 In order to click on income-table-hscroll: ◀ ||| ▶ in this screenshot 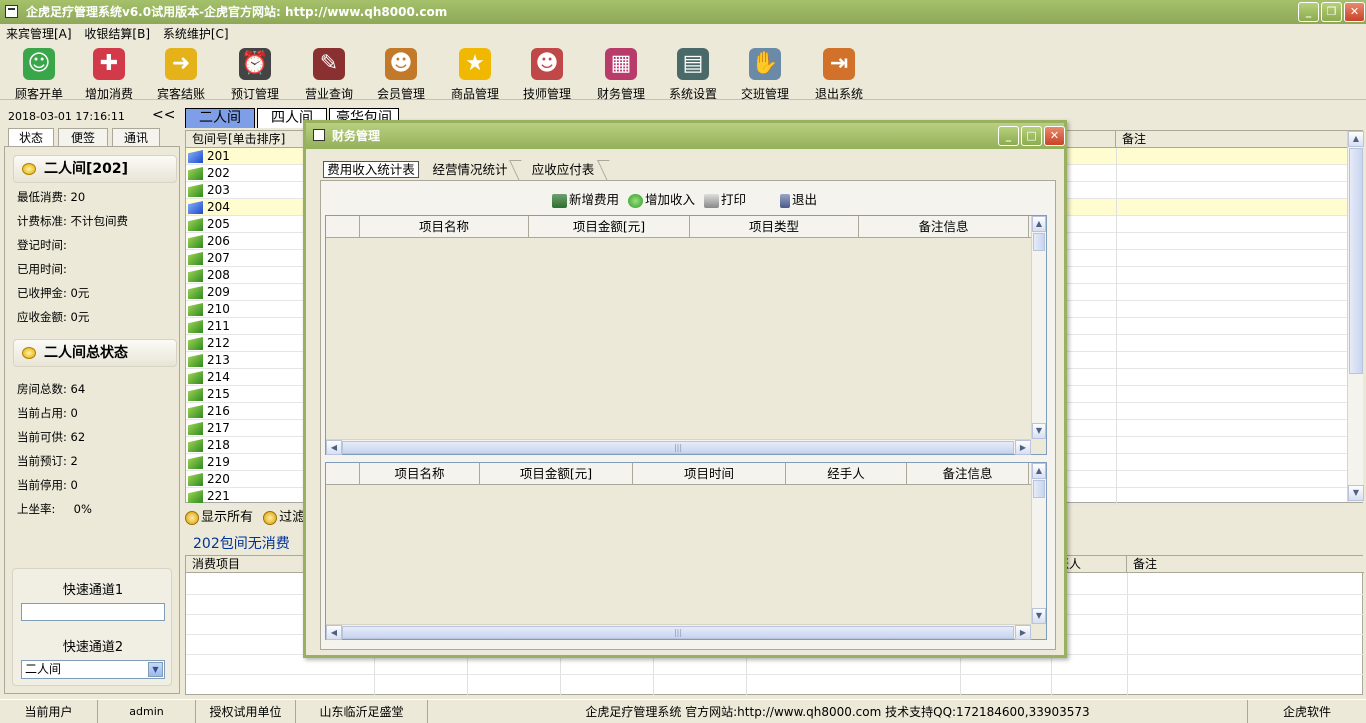, I will do `click(678, 632)`.